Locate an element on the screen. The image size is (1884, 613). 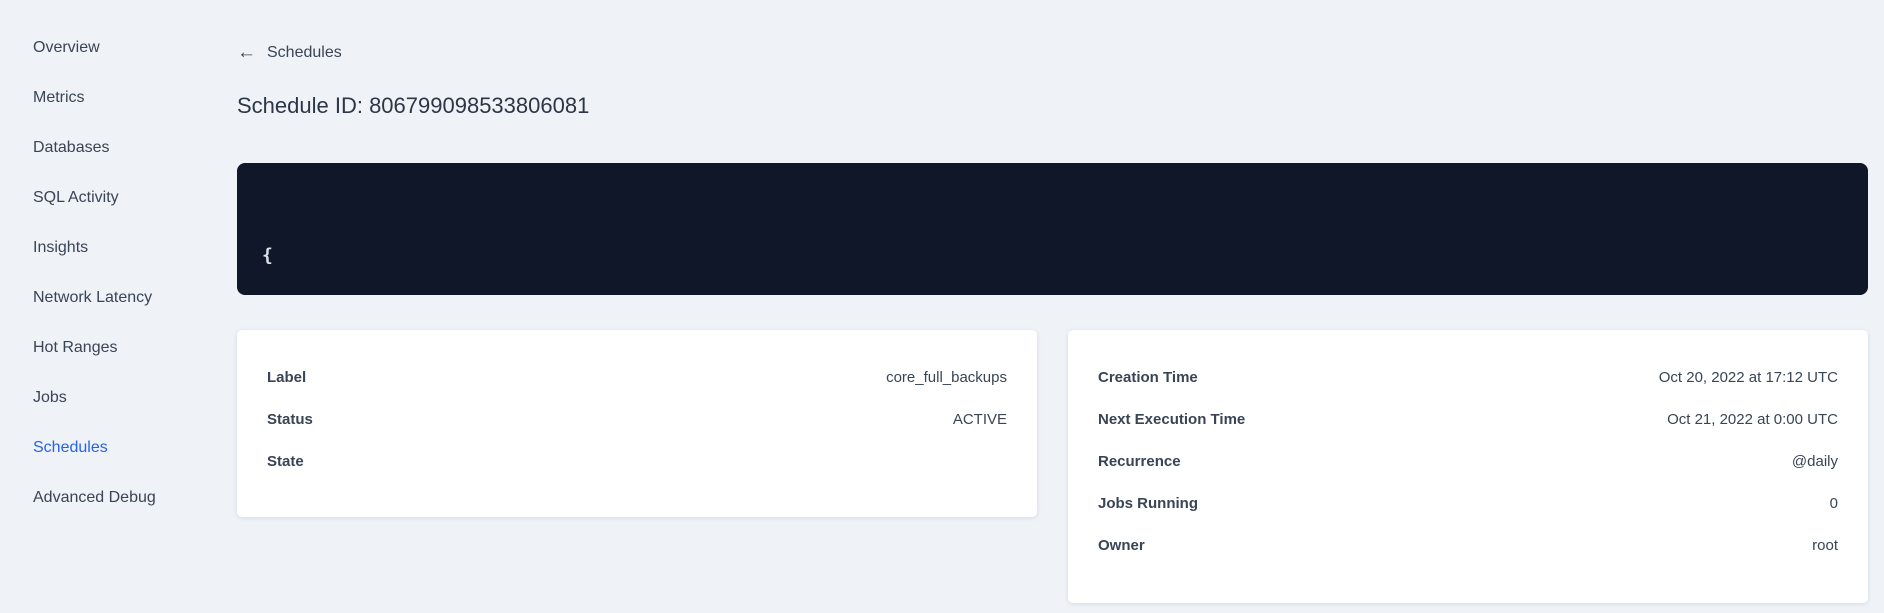
detail-row: Label core_full_backups is located at coordinates (637, 377).